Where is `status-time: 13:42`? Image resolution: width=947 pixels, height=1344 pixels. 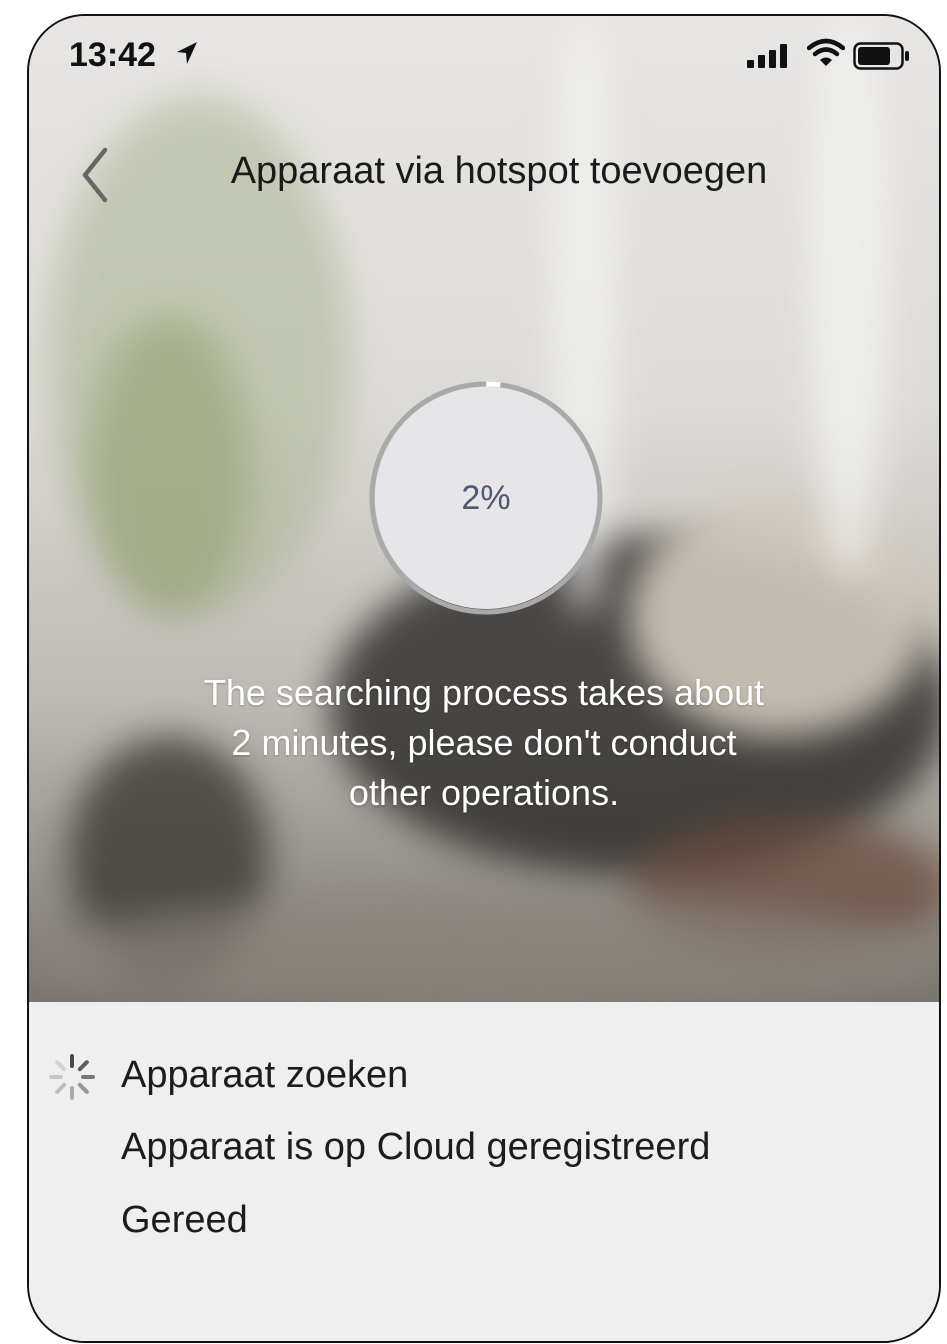 status-time: 13:42 is located at coordinates (112, 55).